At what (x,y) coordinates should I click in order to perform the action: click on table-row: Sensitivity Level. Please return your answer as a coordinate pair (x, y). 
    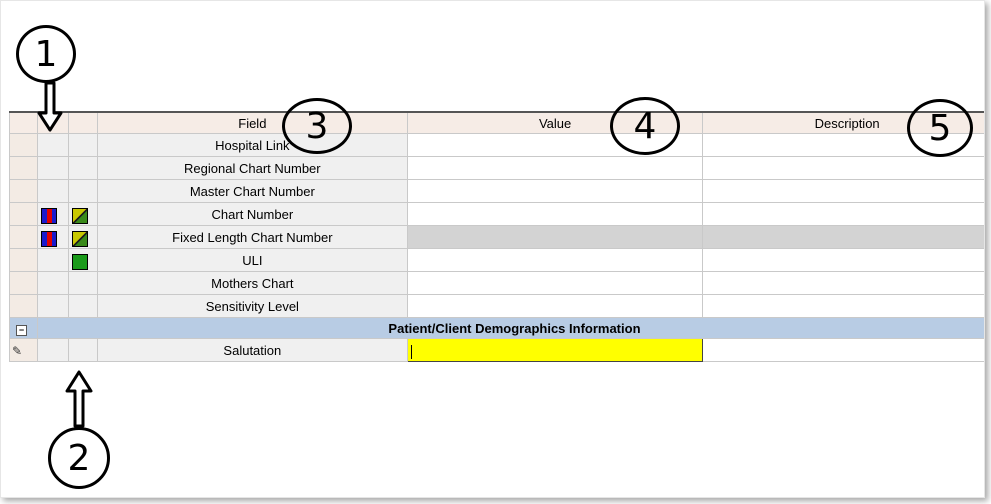
    Looking at the image, I should click on (496, 306).